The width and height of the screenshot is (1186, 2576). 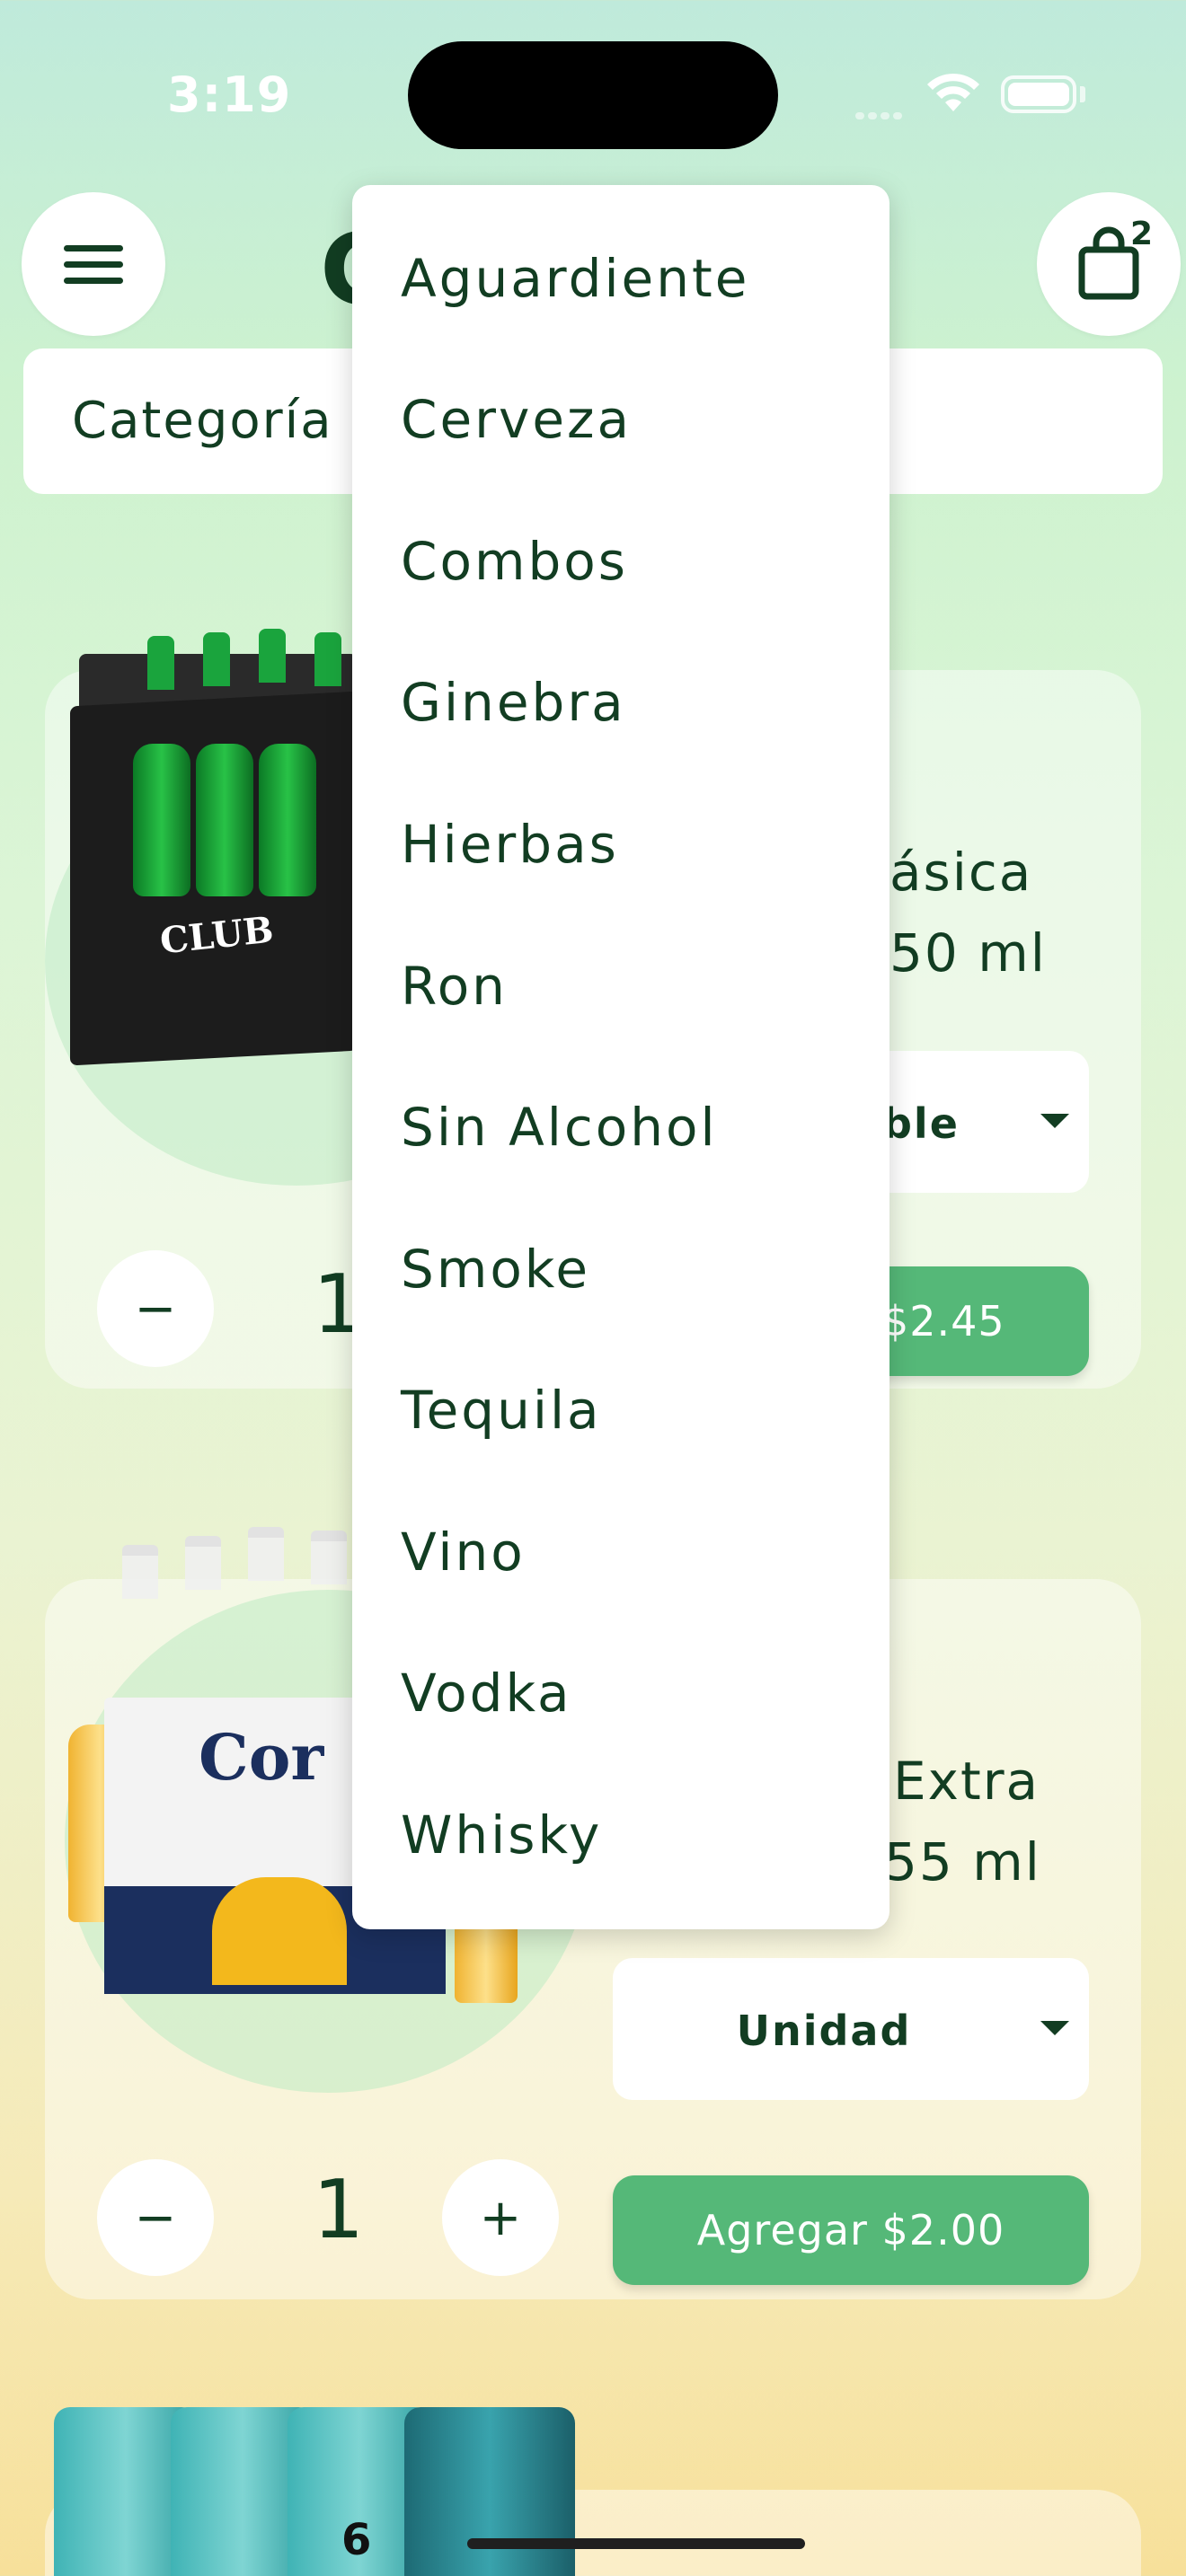 What do you see at coordinates (501, 1410) in the screenshot?
I see `dropdown-option-tequila: Tequila` at bounding box center [501, 1410].